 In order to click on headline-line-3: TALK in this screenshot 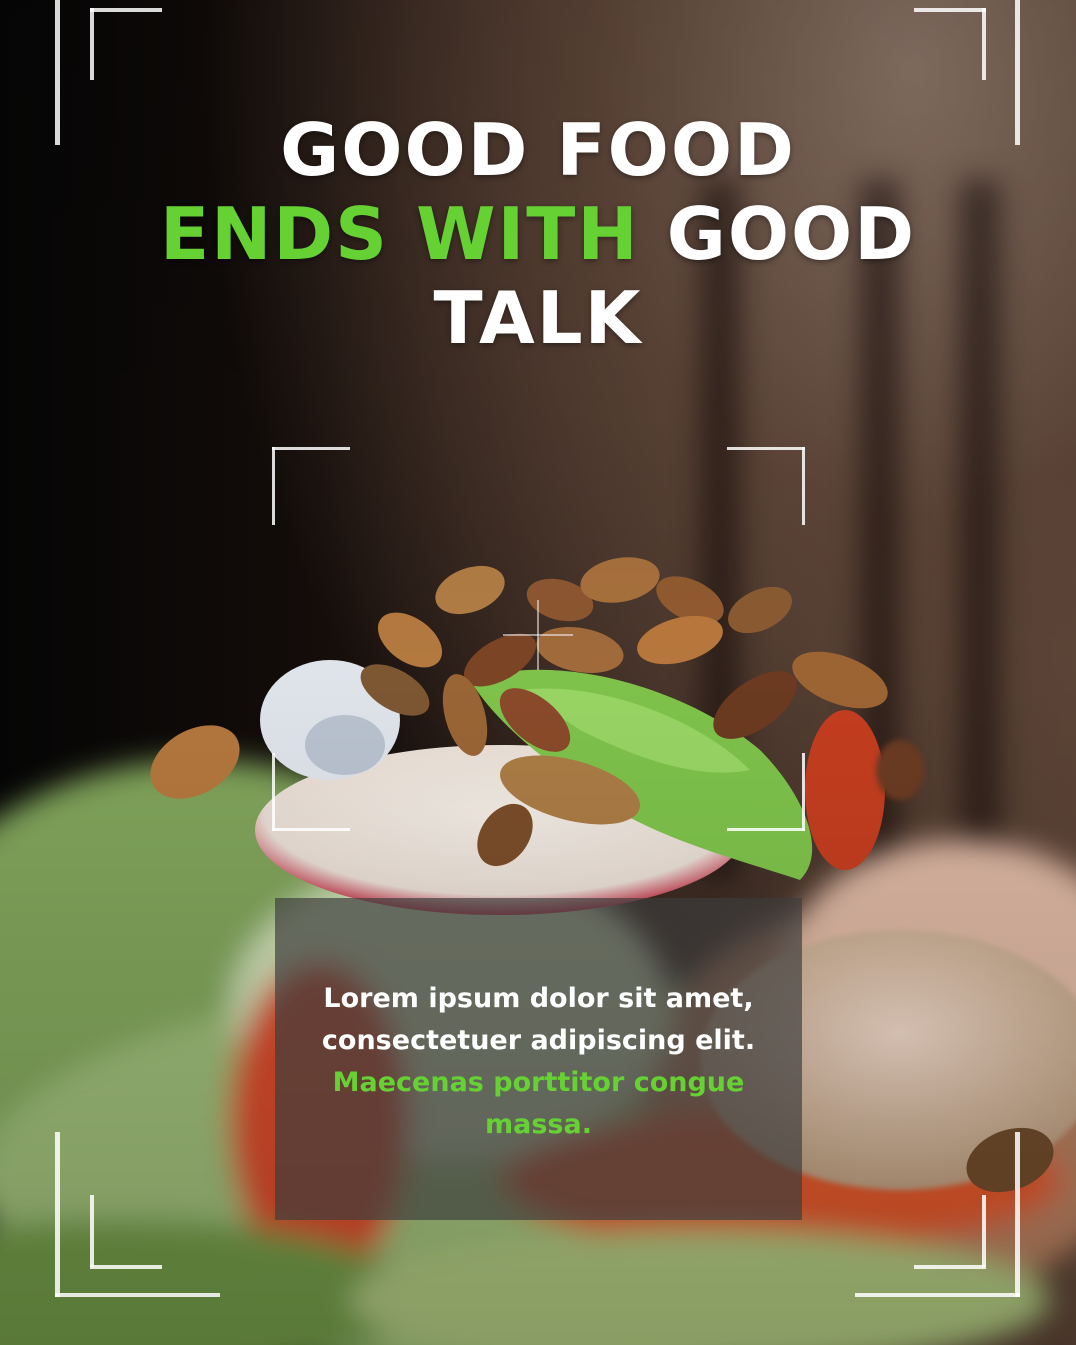, I will do `click(538, 318)`.